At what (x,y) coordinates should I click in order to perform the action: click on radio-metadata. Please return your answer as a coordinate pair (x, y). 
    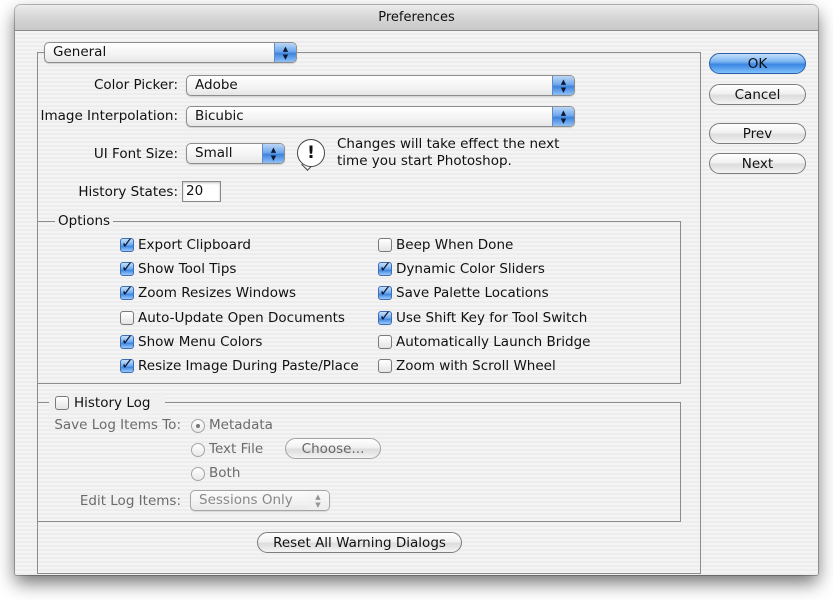
    Looking at the image, I should click on (198, 426).